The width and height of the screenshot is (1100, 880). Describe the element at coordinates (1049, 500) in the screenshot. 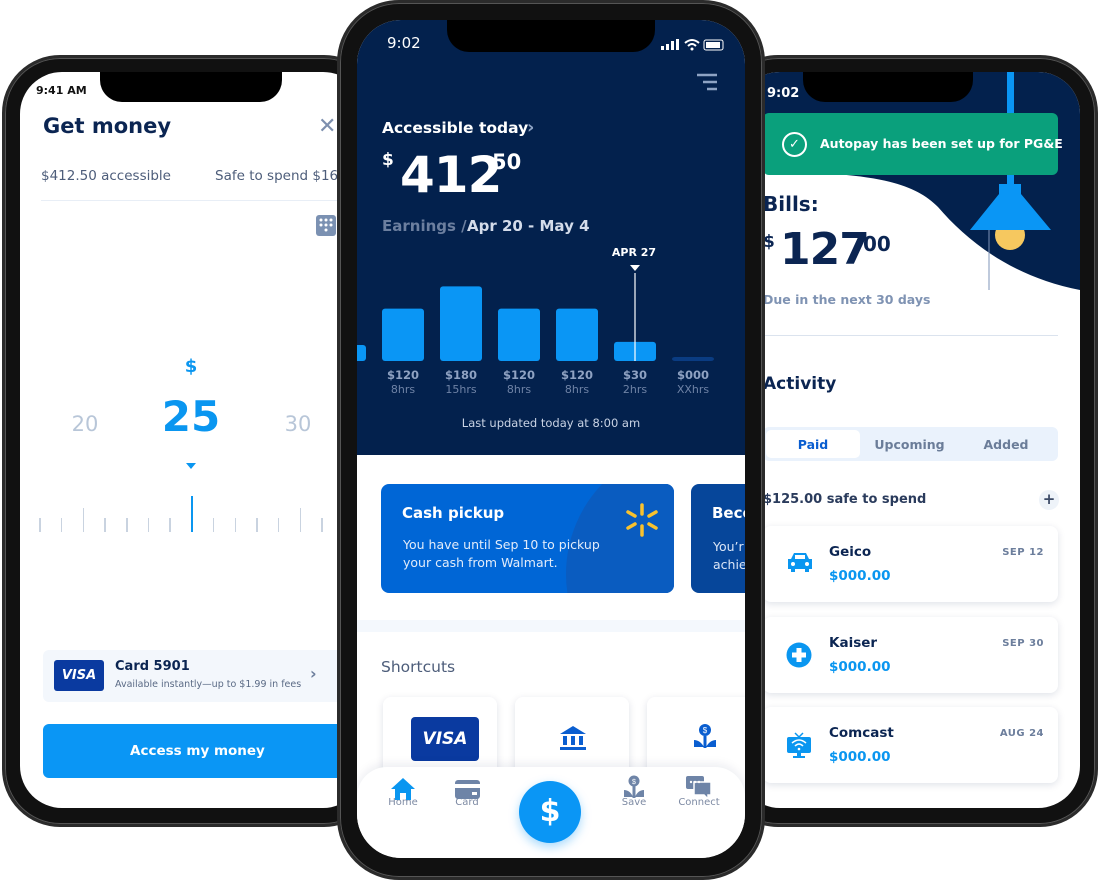

I see `add-button: +` at that location.